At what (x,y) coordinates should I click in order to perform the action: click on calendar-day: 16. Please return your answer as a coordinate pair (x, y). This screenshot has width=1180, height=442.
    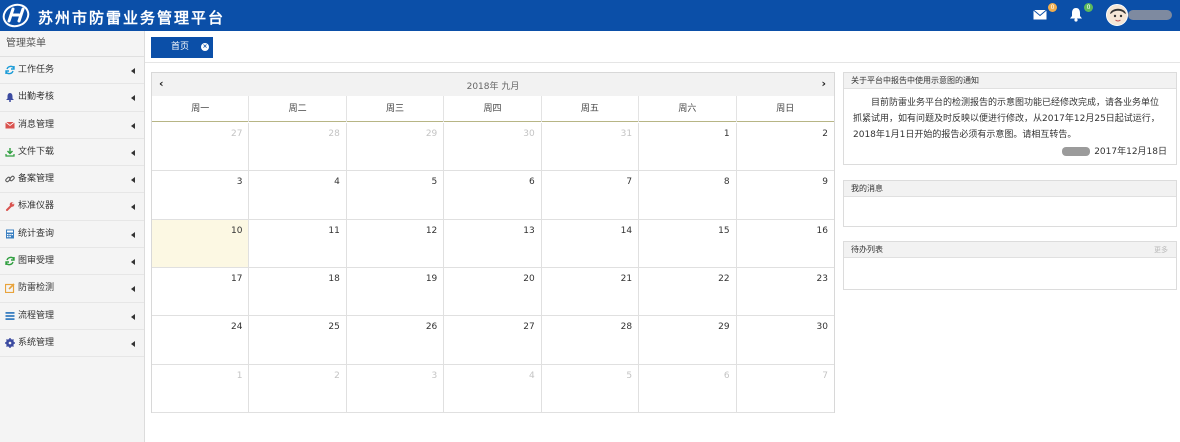
    Looking at the image, I should click on (785, 244).